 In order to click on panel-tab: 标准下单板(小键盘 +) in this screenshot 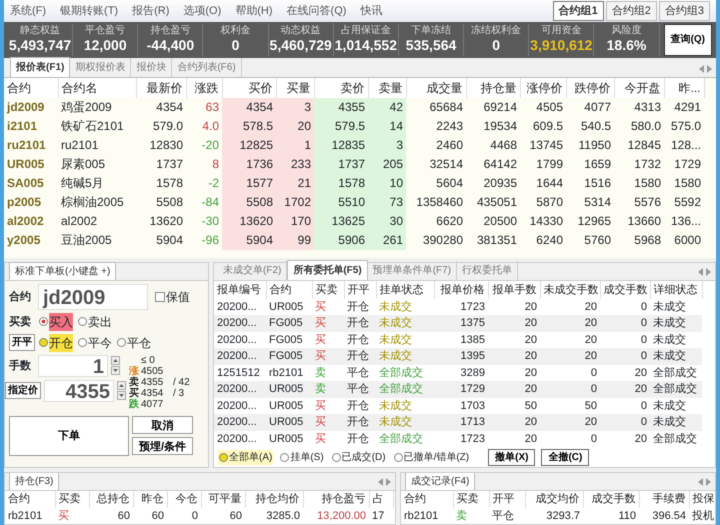, I will do `click(62, 271)`.